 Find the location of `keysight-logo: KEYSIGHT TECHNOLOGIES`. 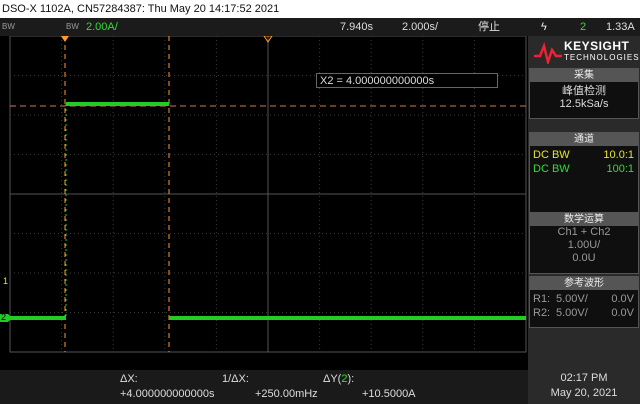

keysight-logo: KEYSIGHT TECHNOLOGIES is located at coordinates (584, 52).